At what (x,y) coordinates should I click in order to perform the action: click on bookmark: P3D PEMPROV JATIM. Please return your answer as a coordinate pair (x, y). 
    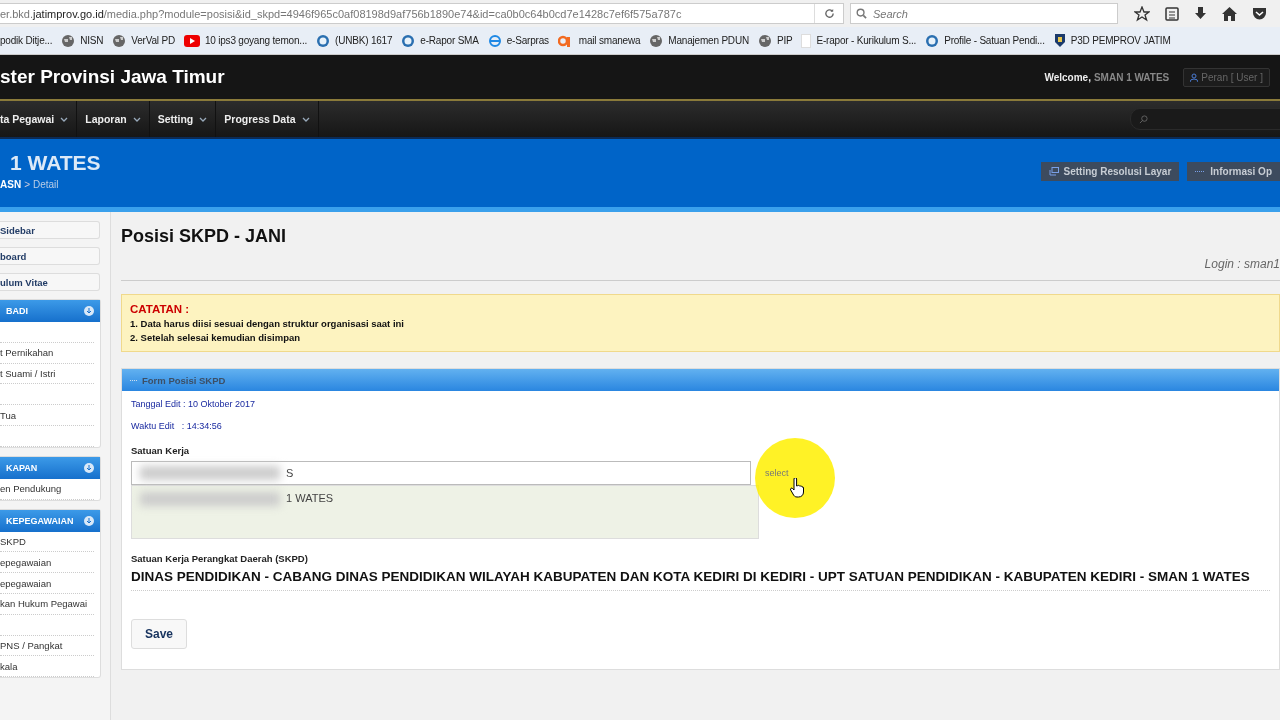
    Looking at the image, I should click on (1112, 40).